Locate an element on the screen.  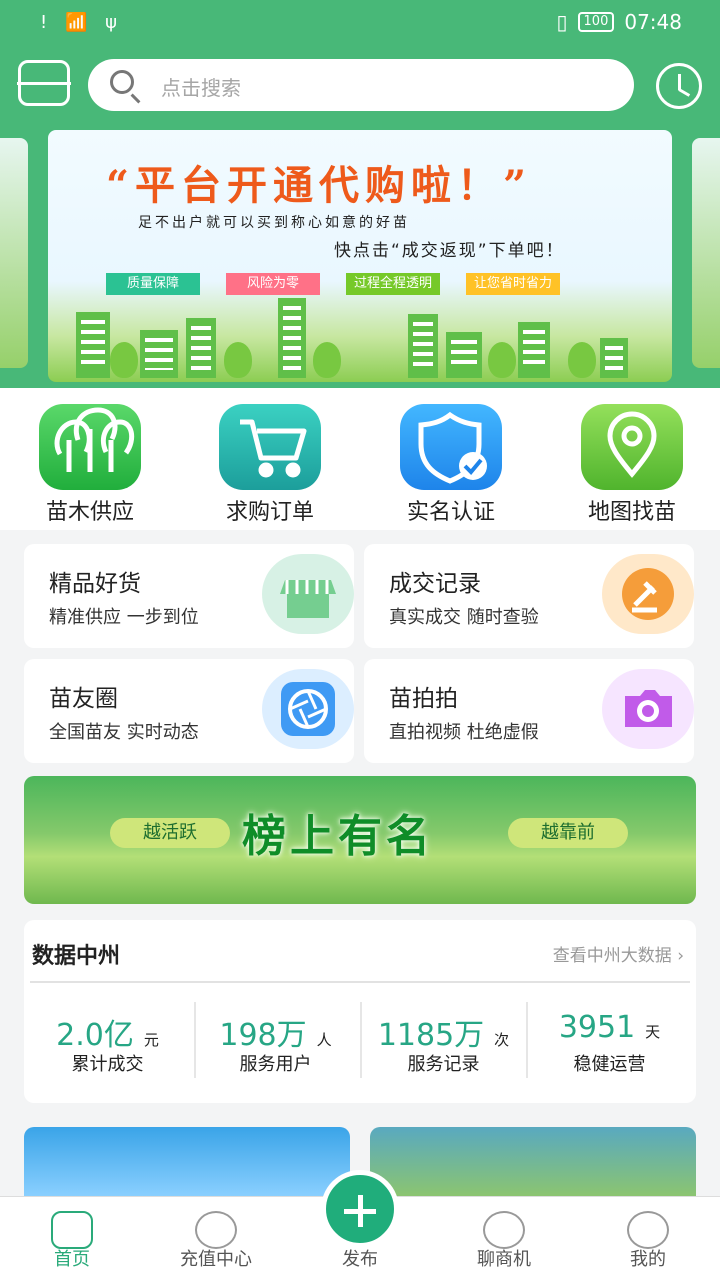
quick-label: 求购订单 is located at coordinates (270, 510).